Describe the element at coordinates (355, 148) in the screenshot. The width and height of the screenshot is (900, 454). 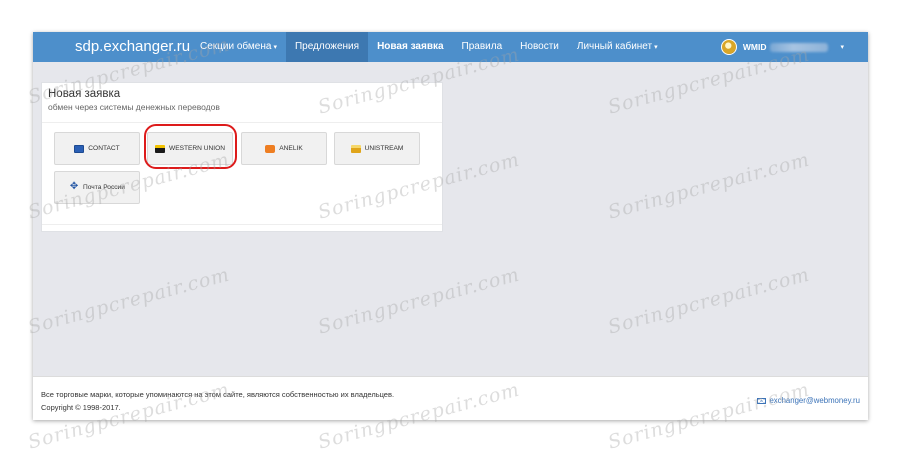
I see `unistream-logo-icon` at that location.